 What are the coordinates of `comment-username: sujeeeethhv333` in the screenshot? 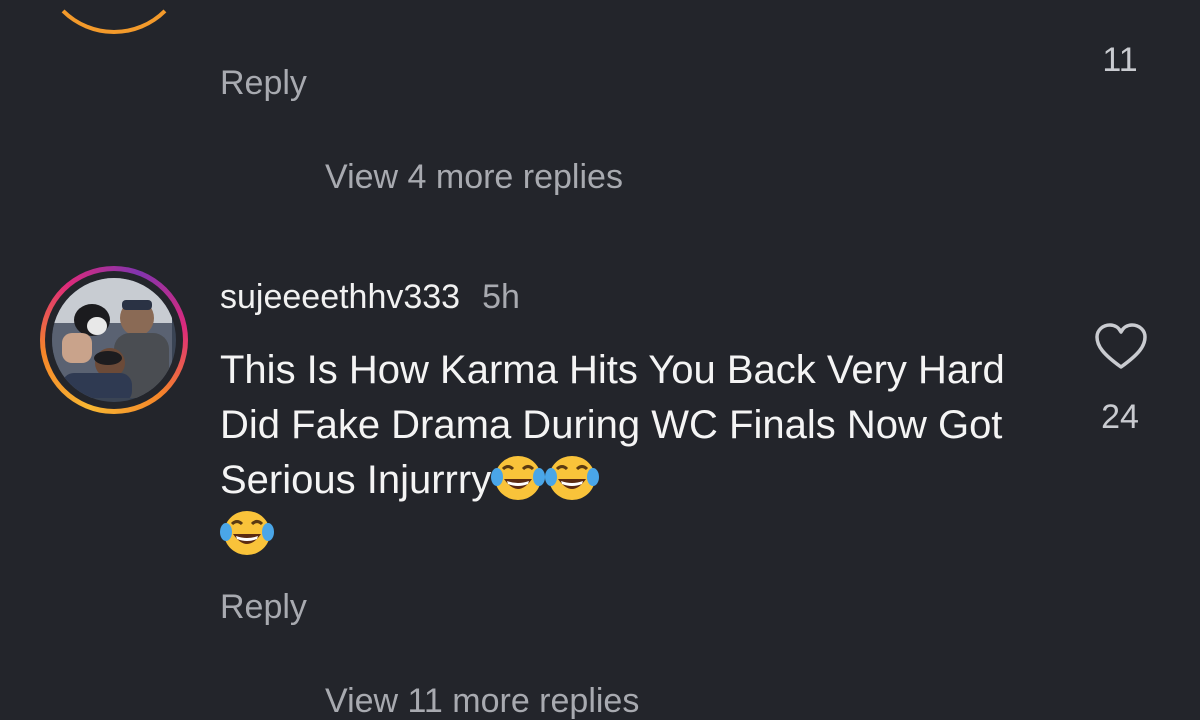 It's located at (340, 297).